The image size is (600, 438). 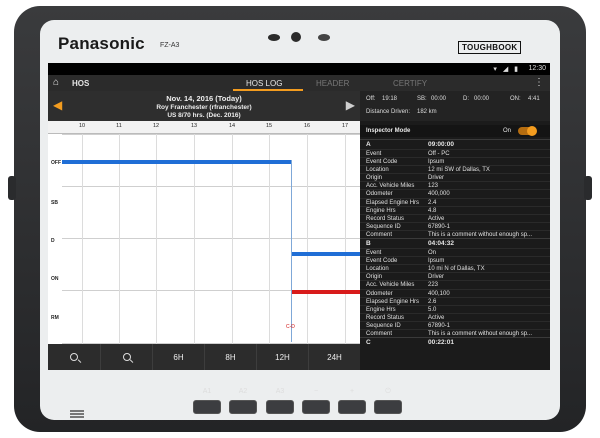 I want to click on prev-day-arrow-icon: ◀, so click(x=57, y=105).